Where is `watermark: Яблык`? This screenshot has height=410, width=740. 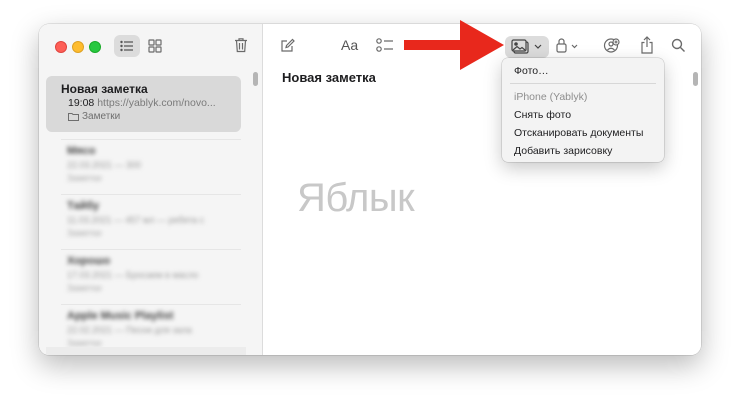 watermark: Яблык is located at coordinates (356, 198).